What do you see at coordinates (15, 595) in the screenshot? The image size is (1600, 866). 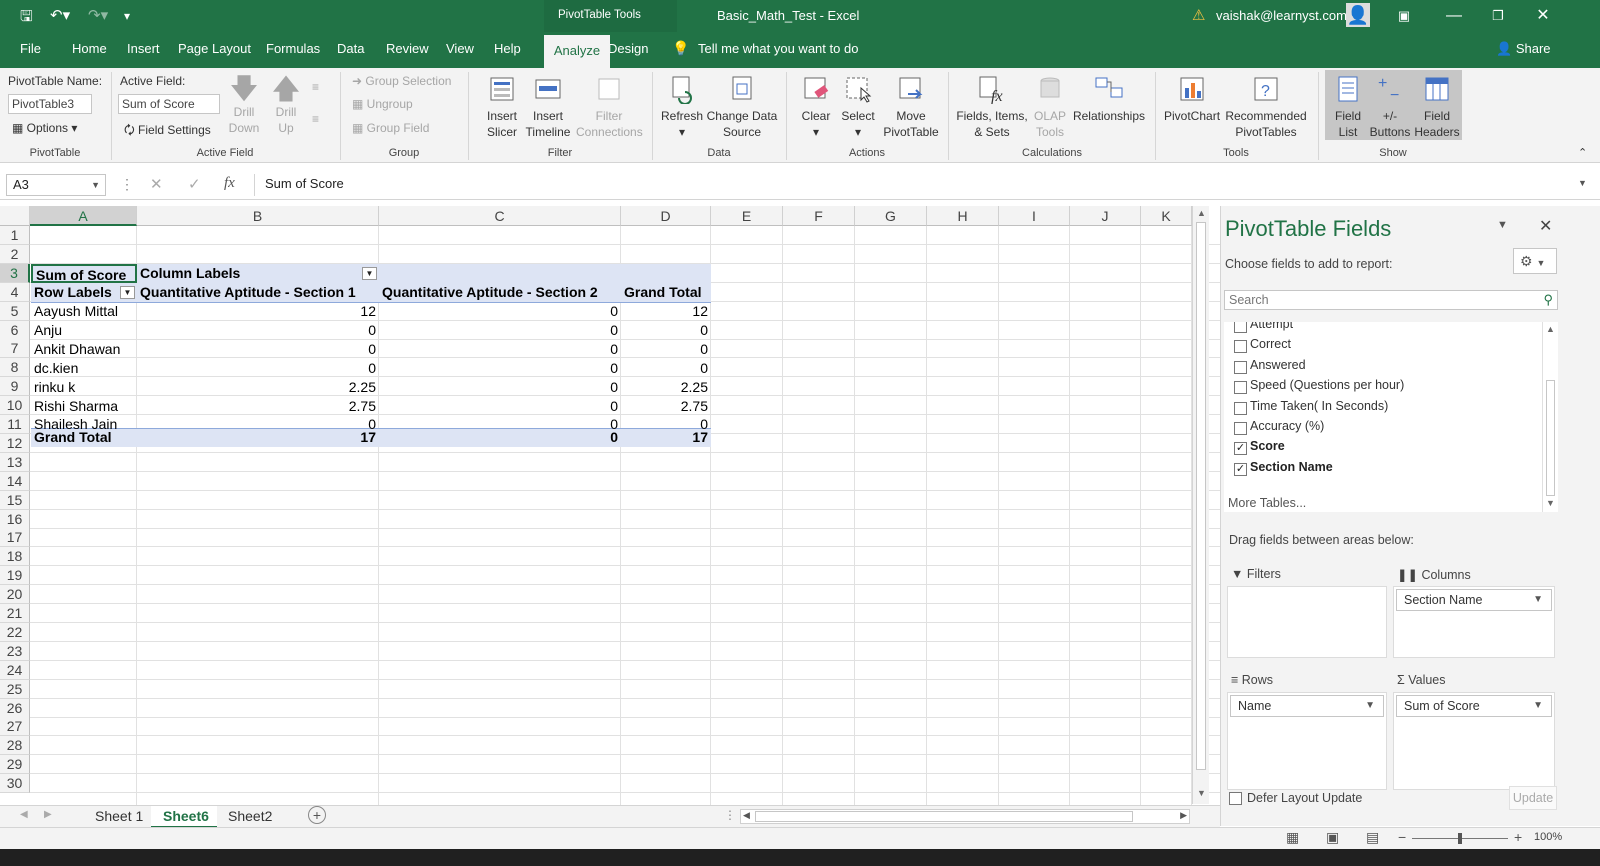 I see `row-header: 20` at bounding box center [15, 595].